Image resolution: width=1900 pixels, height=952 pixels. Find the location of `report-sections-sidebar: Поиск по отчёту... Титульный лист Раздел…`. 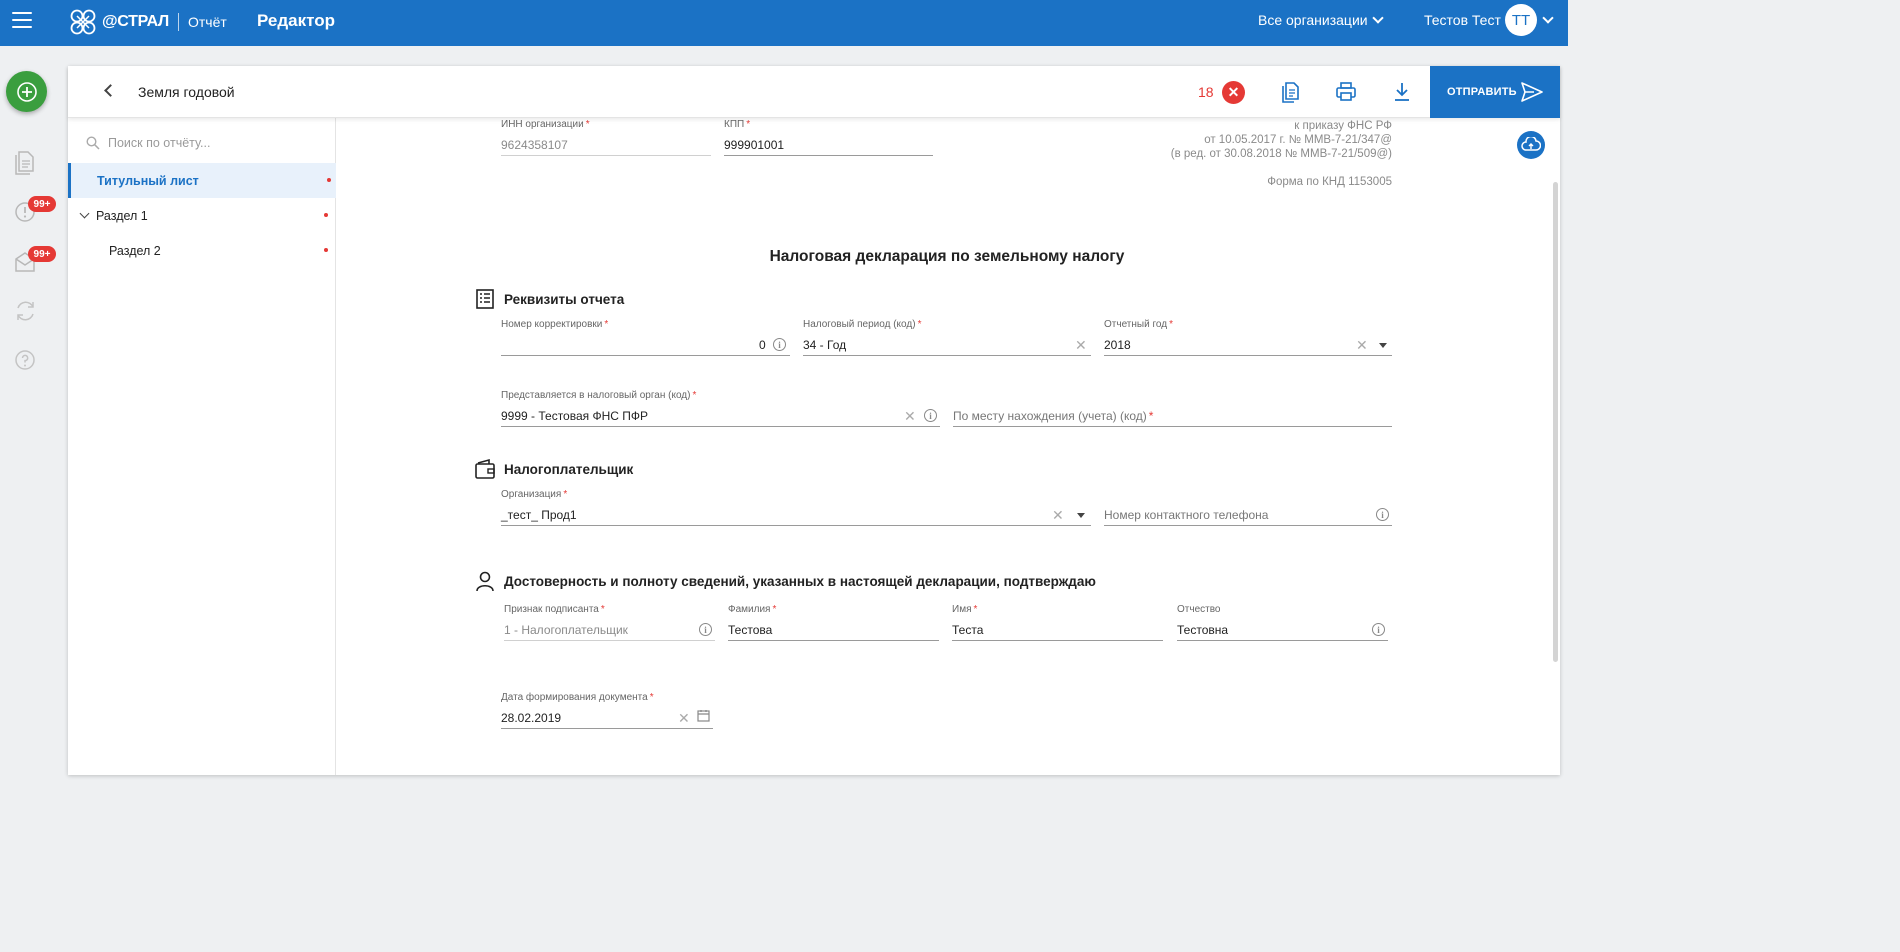

report-sections-sidebar: Поиск по отчёту... Титульный лист Раздел… is located at coordinates (202, 446).